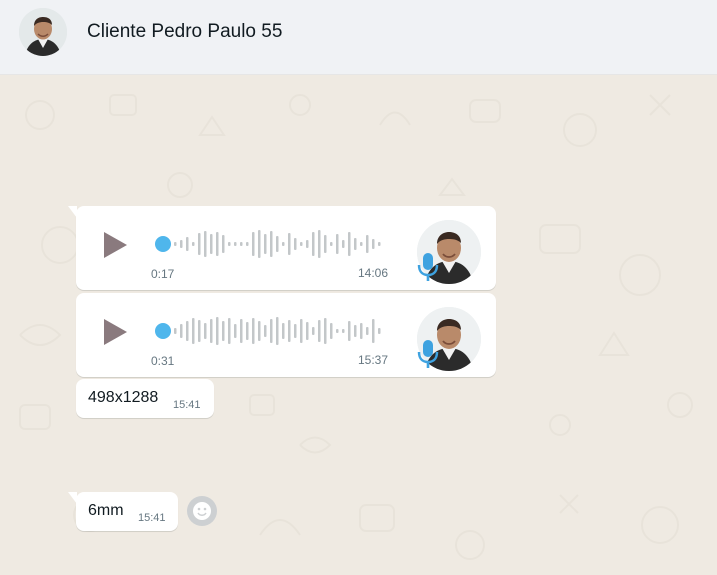  I want to click on text-message: 6mm 15:41, so click(123, 511).